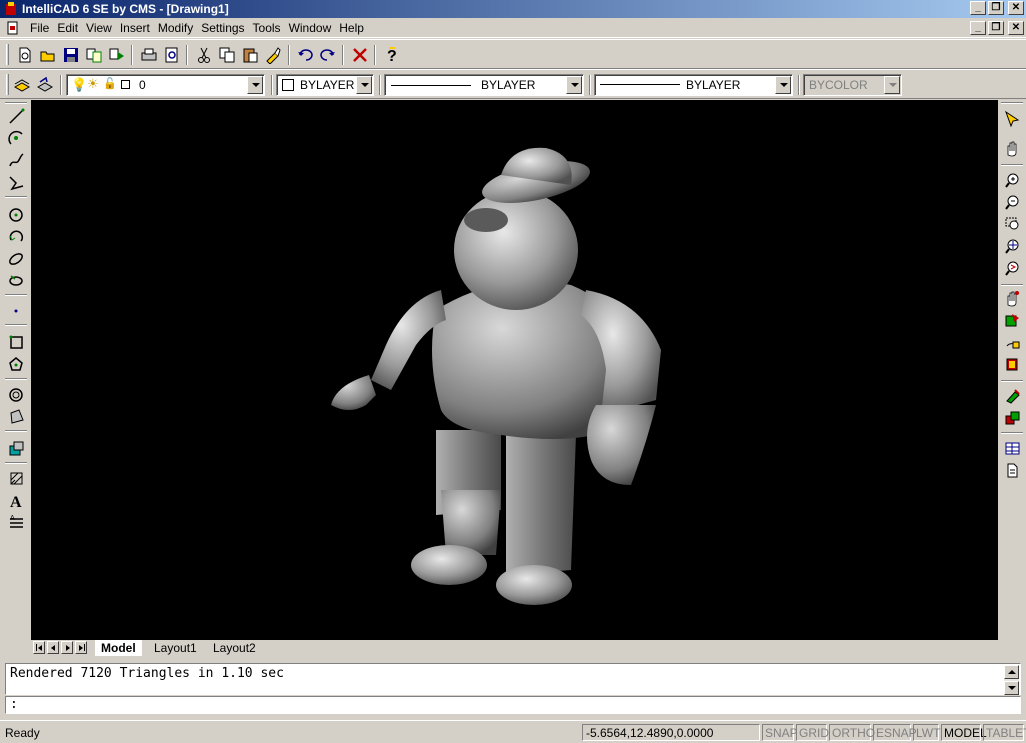 Image resolution: width=1026 pixels, height=743 pixels. Describe the element at coordinates (149, 55) in the screenshot. I see `print-icon` at that location.